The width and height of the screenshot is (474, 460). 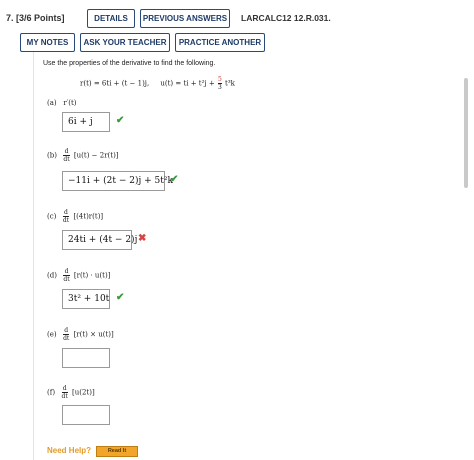 I want to click on part-d-label: (d) d dt [r(t) · u(t)], so click(x=78, y=275).